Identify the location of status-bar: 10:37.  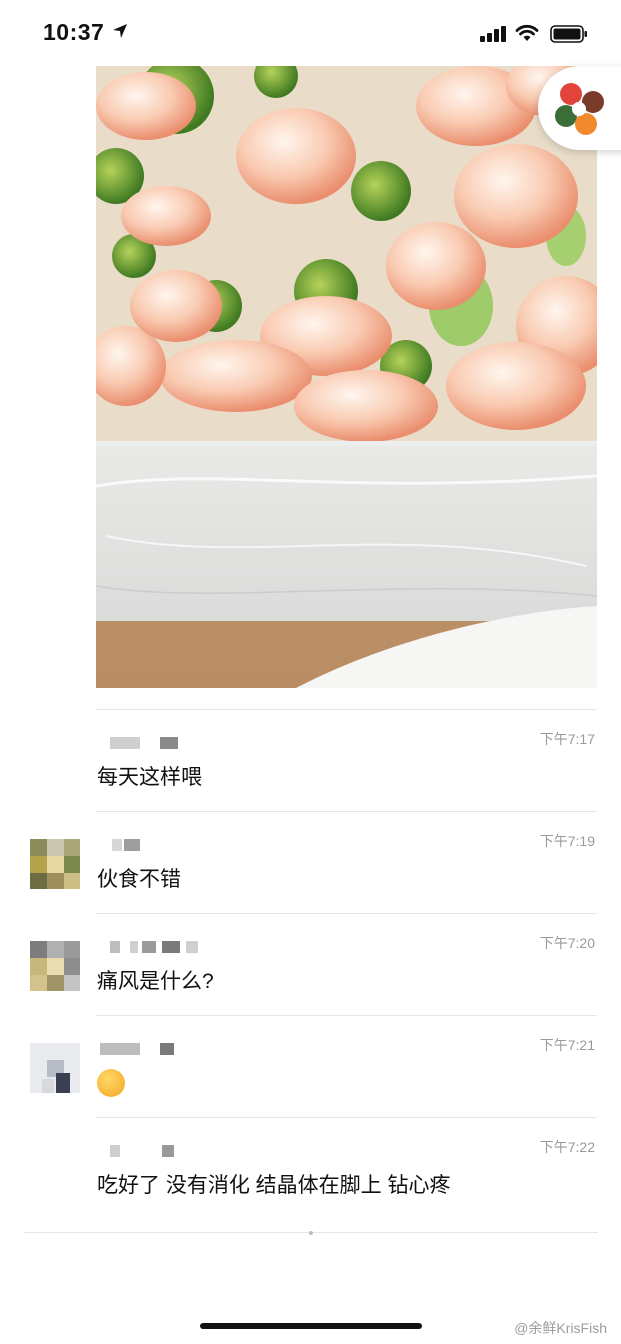
(310, 32).